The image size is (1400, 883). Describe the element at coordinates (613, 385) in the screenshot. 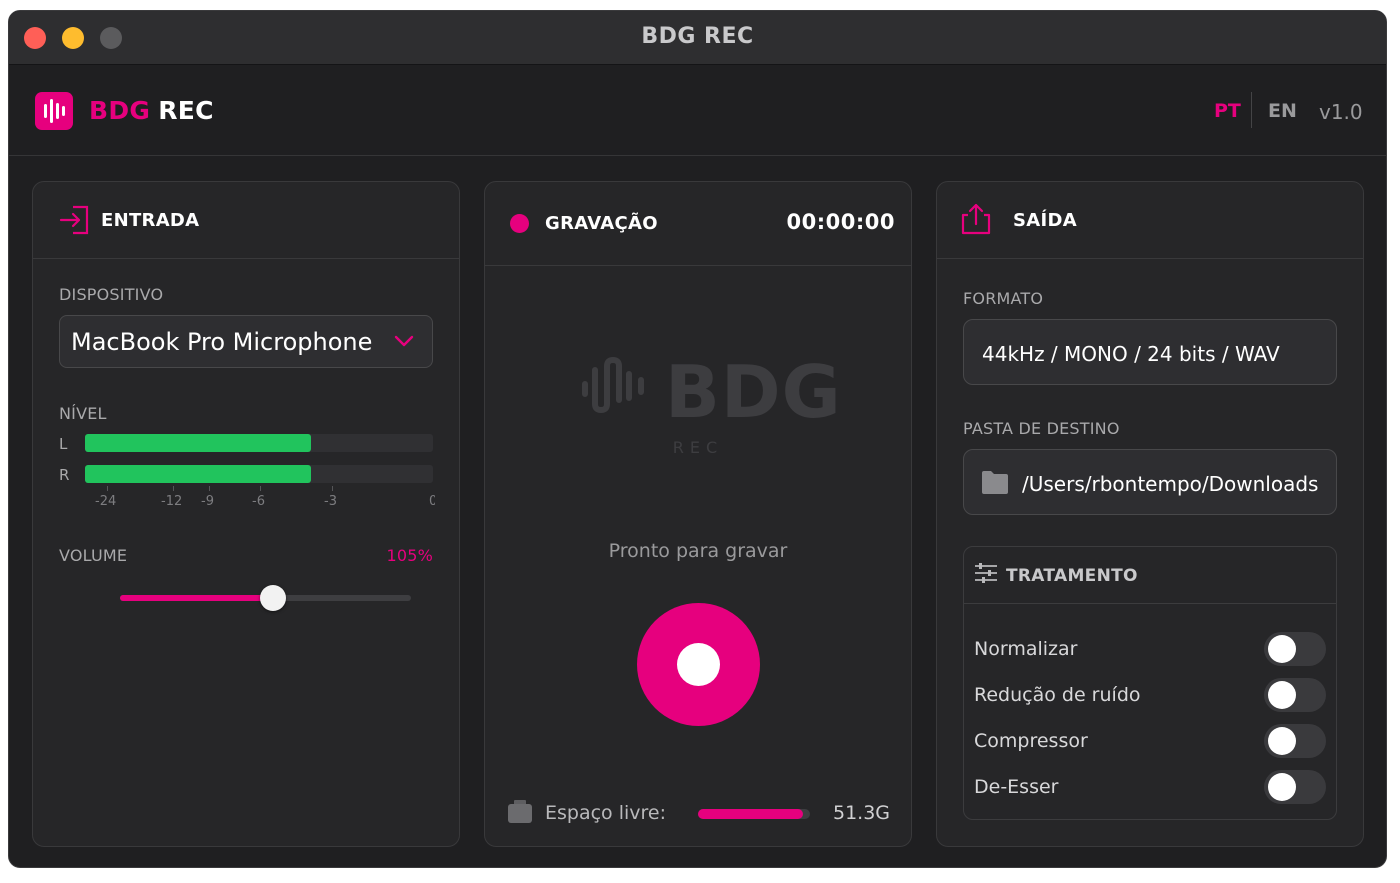

I see `waveform-logo-icon` at that location.